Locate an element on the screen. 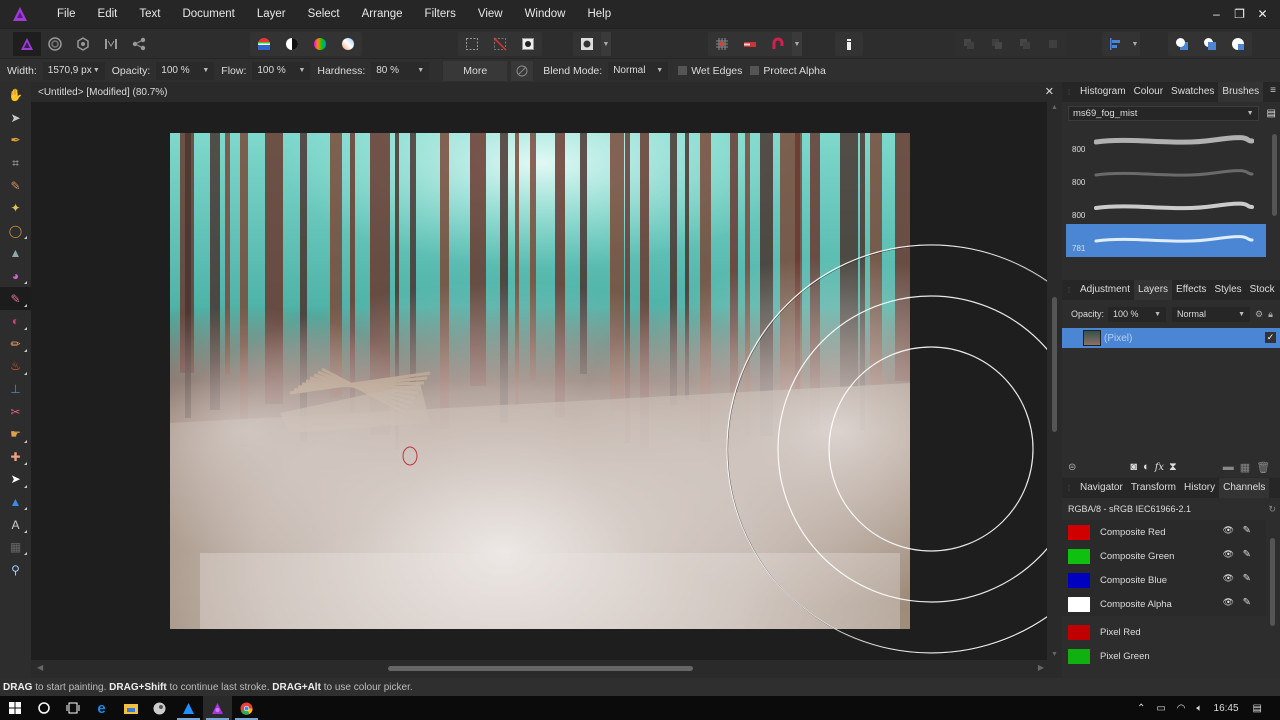  menu-edit: Edit is located at coordinates (108, 14).